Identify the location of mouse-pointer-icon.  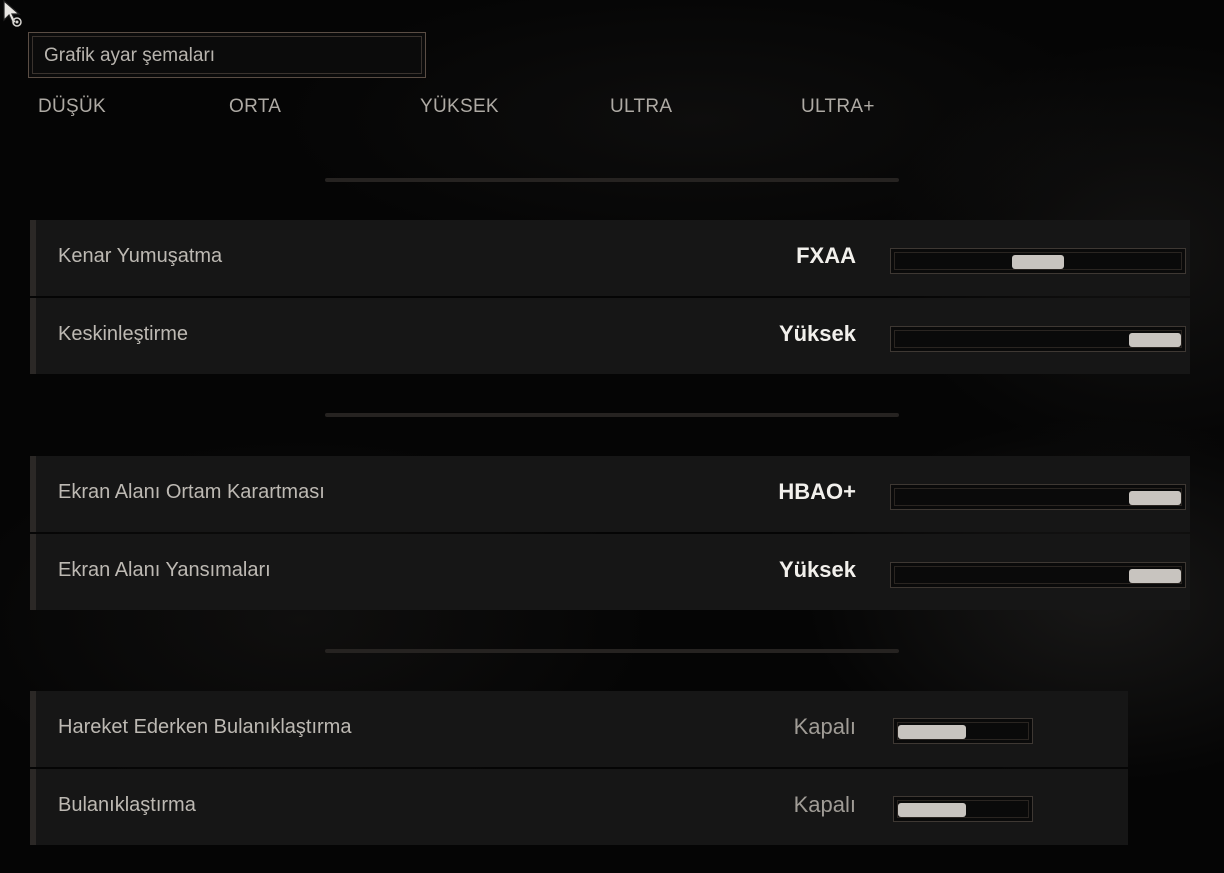
(12, 13).